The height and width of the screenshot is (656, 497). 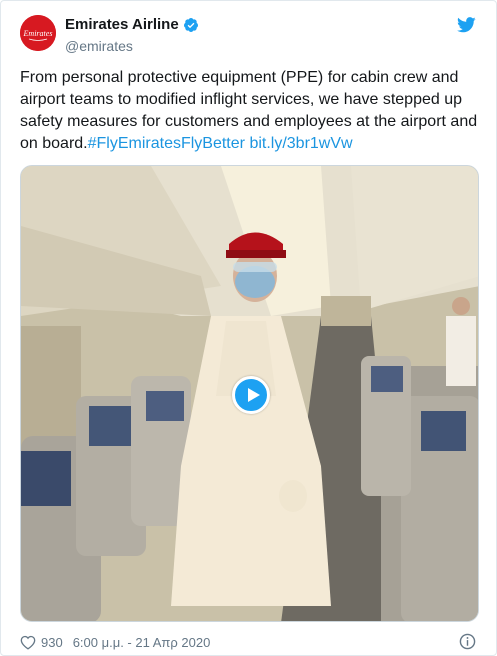 I want to click on handle: @emirates, so click(x=132, y=46).